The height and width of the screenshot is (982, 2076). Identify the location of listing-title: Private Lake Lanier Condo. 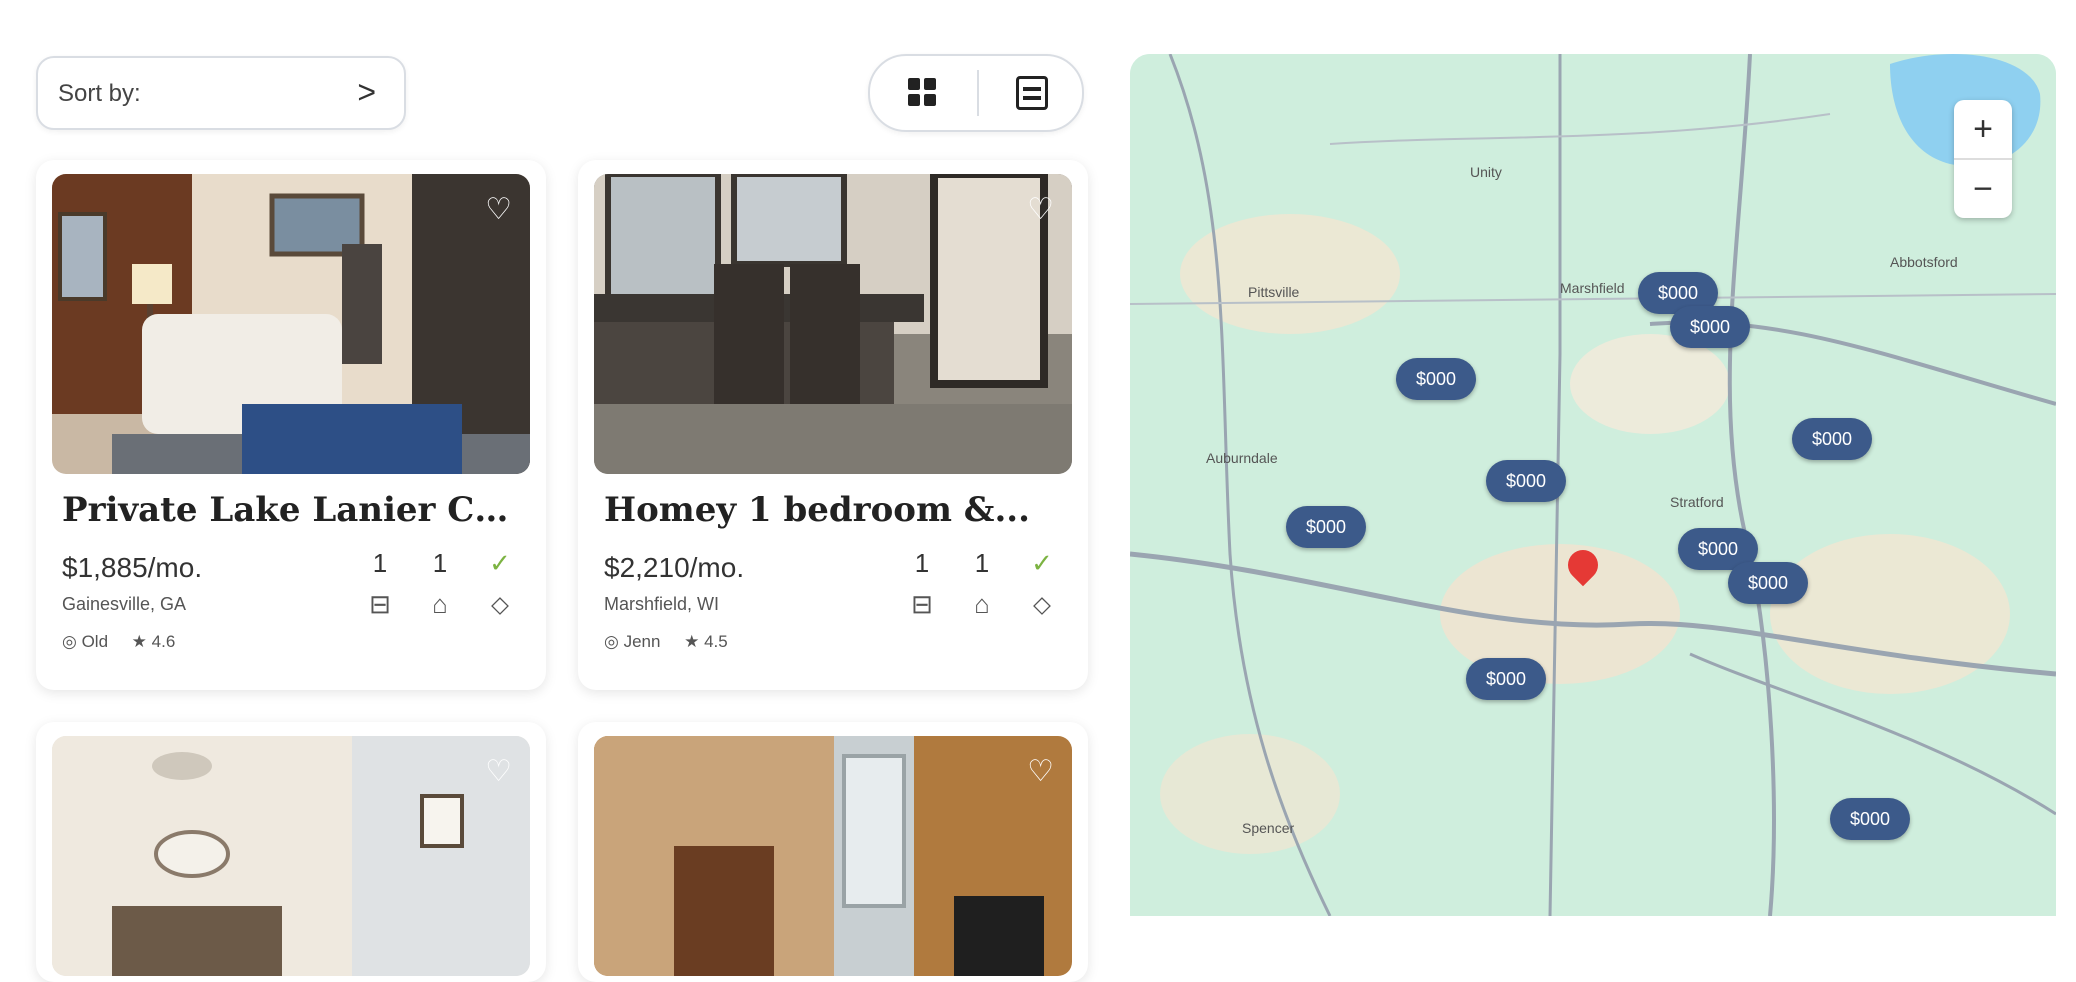
(294, 510).